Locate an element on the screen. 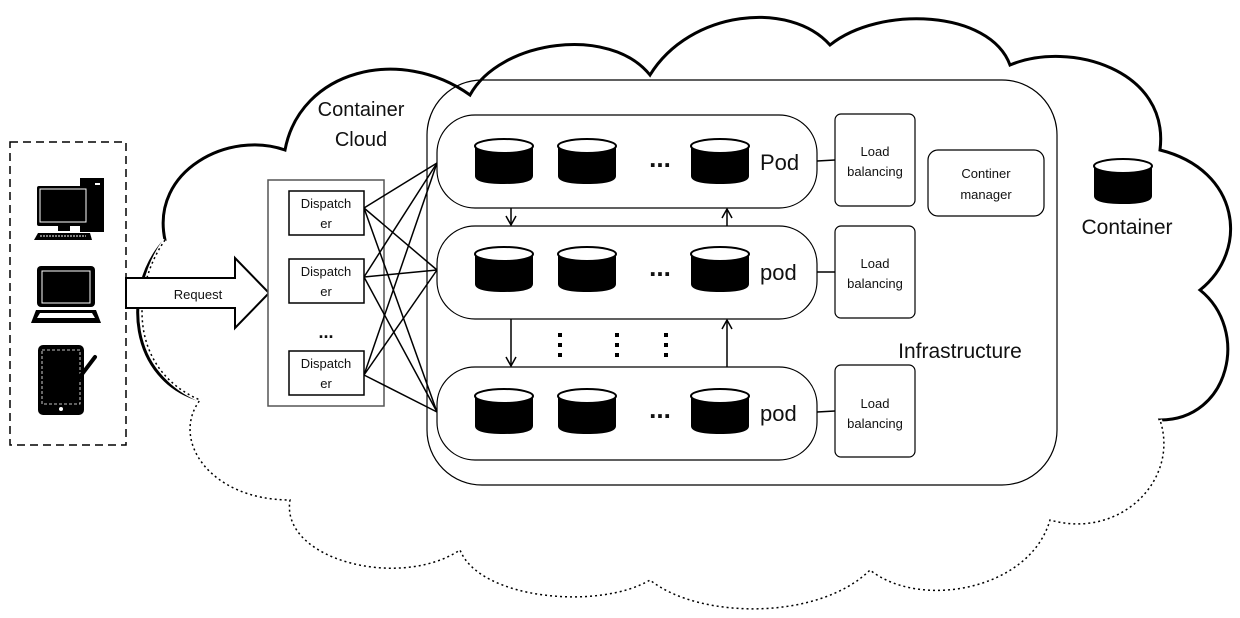 The width and height of the screenshot is (1240, 618). cloud-label-line2: Cloud is located at coordinates (361, 140).